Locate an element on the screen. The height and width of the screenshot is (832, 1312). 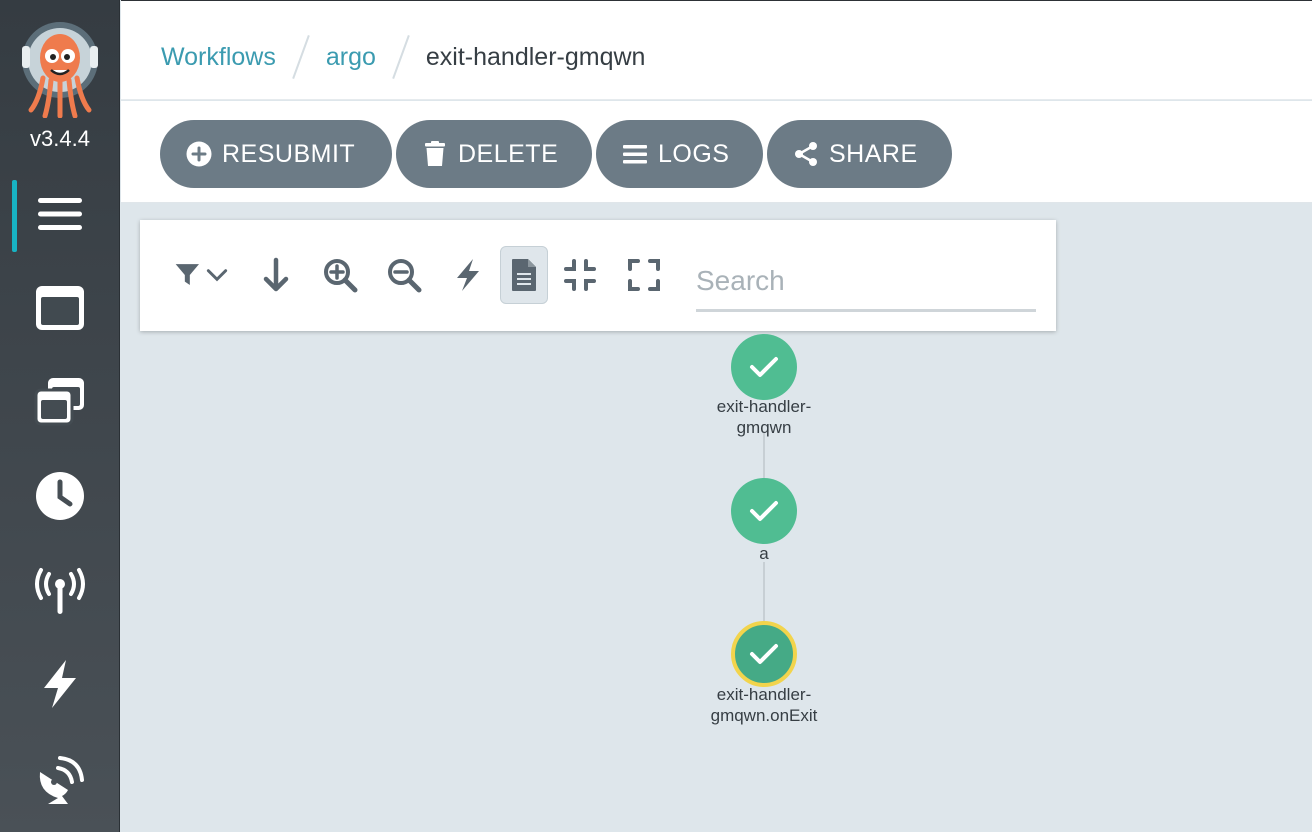
arrow-down-icon is located at coordinates (276, 274).